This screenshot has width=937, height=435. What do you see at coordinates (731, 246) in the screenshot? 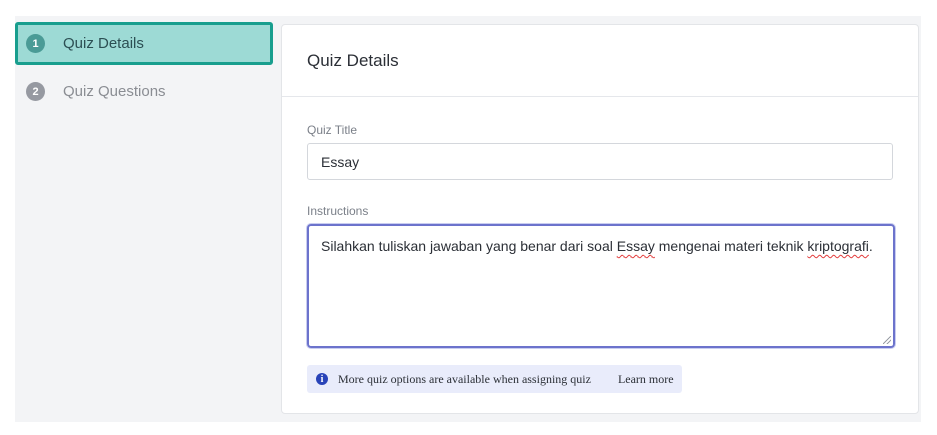
I see `instructions-text: mengenai materi teknik` at bounding box center [731, 246].